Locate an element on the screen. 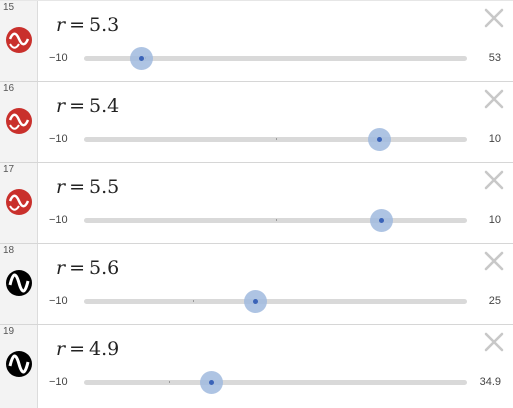  variable-value: 4.9 is located at coordinates (104, 349).